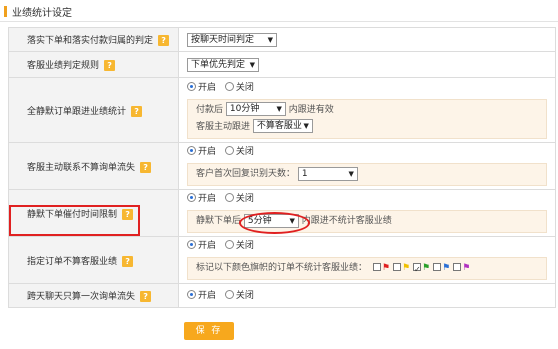  I want to click on option-subpanel: 客户首次回复识别天数： 1 ▼, so click(367, 174).